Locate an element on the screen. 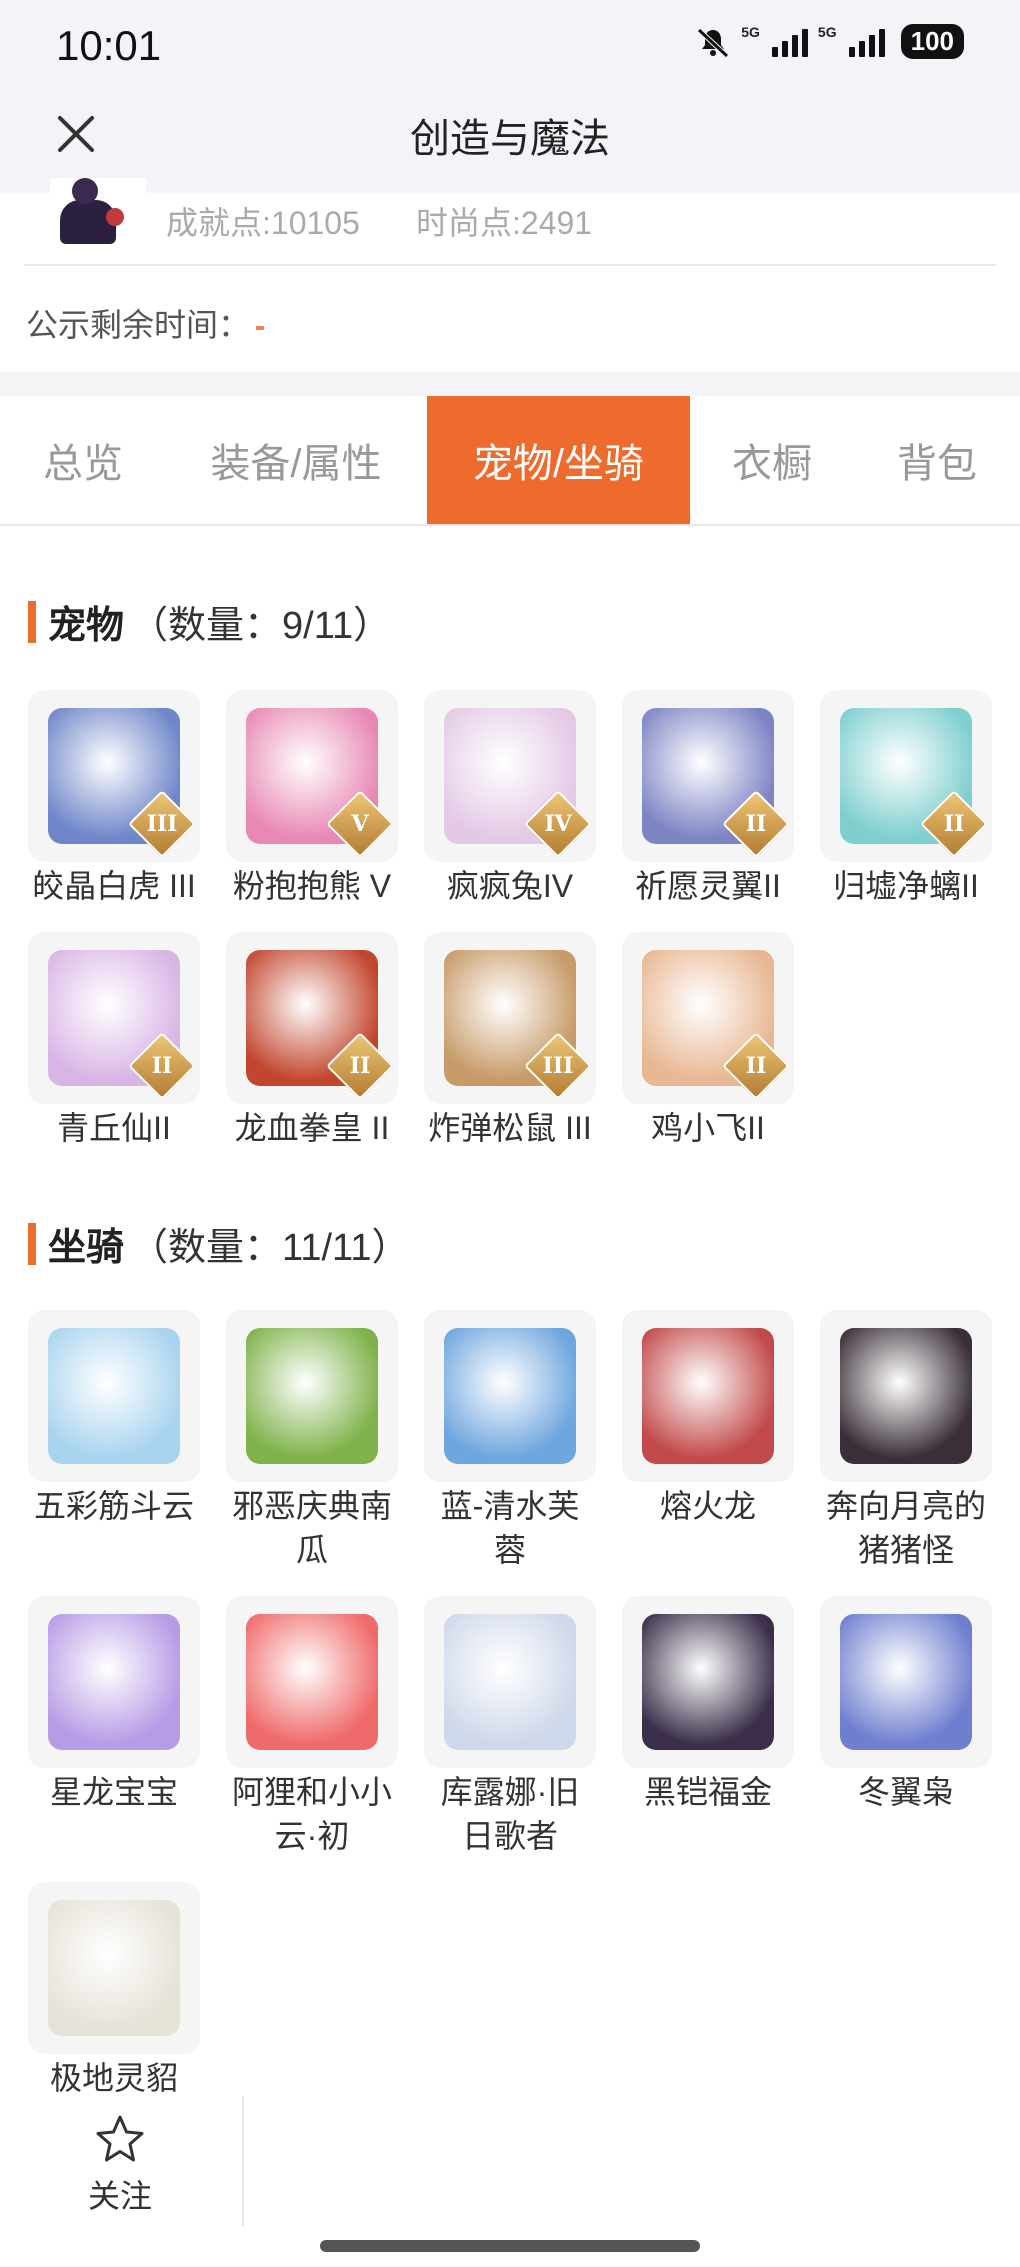  network-type-1: 5G is located at coordinates (750, 32).